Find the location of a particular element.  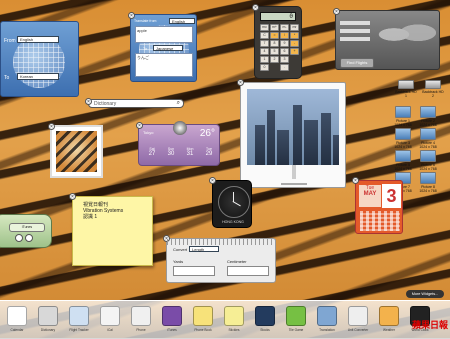

weather-city: Tokyo is located at coordinates (148, 132).